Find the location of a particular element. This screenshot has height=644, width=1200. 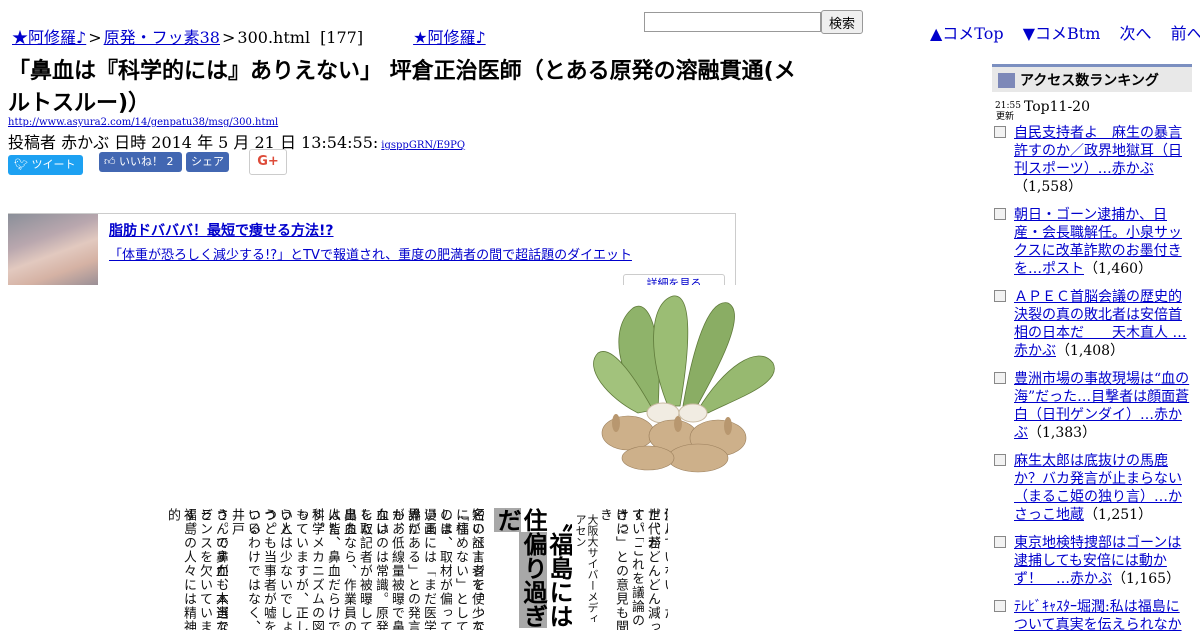

arrow-right-icon is located at coordinates (1006, 80).